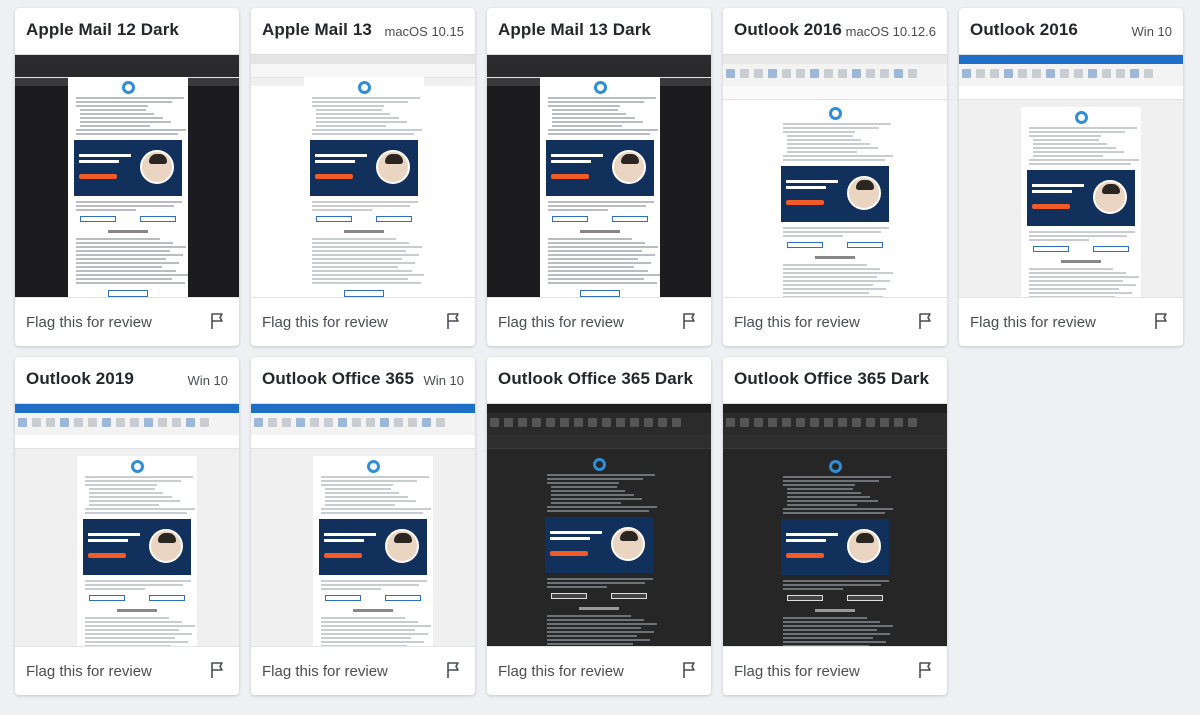 The image size is (1200, 715). What do you see at coordinates (80, 378) in the screenshot?
I see `client-name: Outlook 2019` at bounding box center [80, 378].